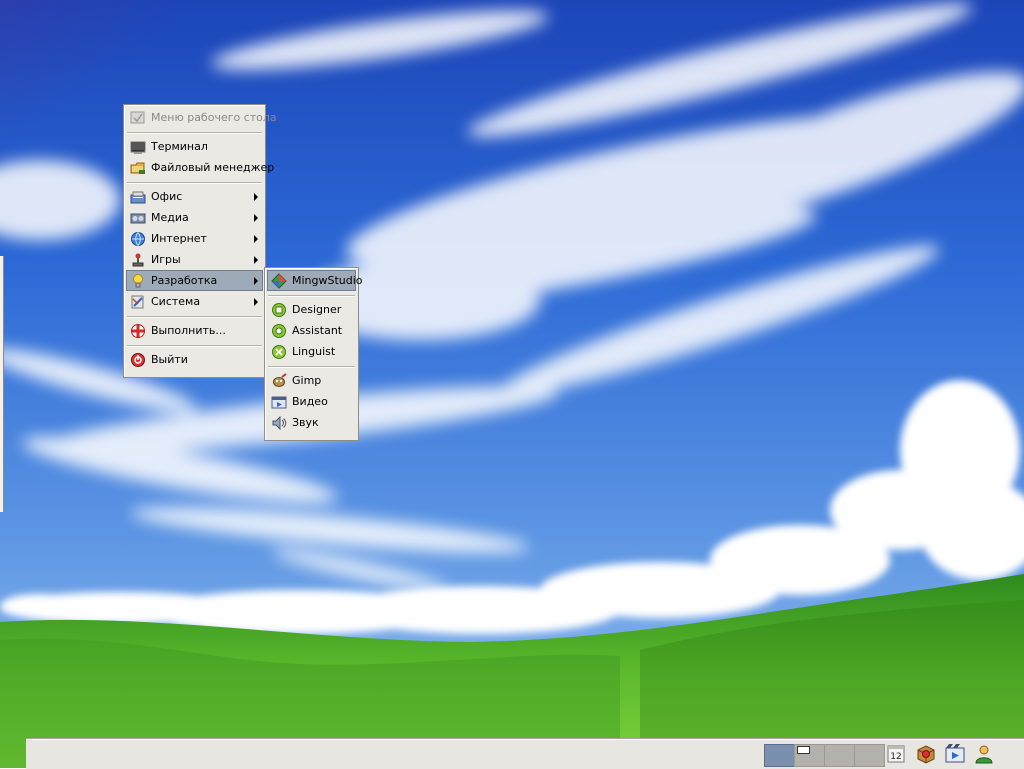 The width and height of the screenshot is (1024, 769). Describe the element at coordinates (279, 280) in the screenshot. I see `mingwstudio-icon` at that location.